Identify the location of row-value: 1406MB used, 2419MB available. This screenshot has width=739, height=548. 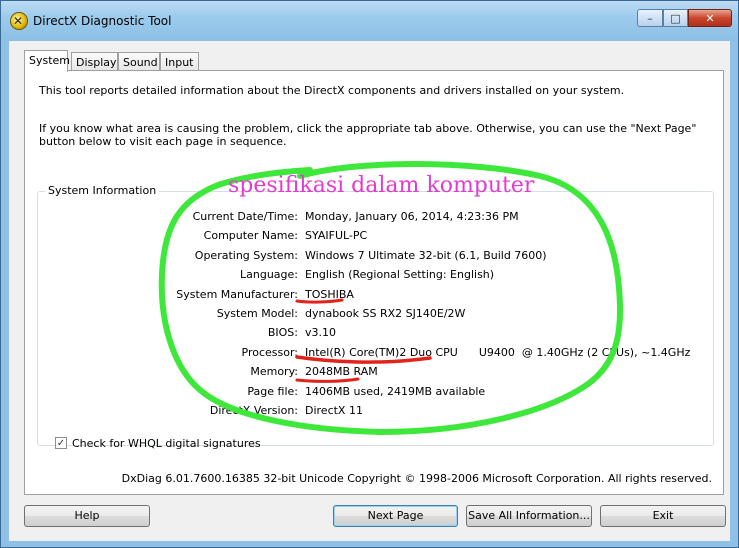
(395, 391).